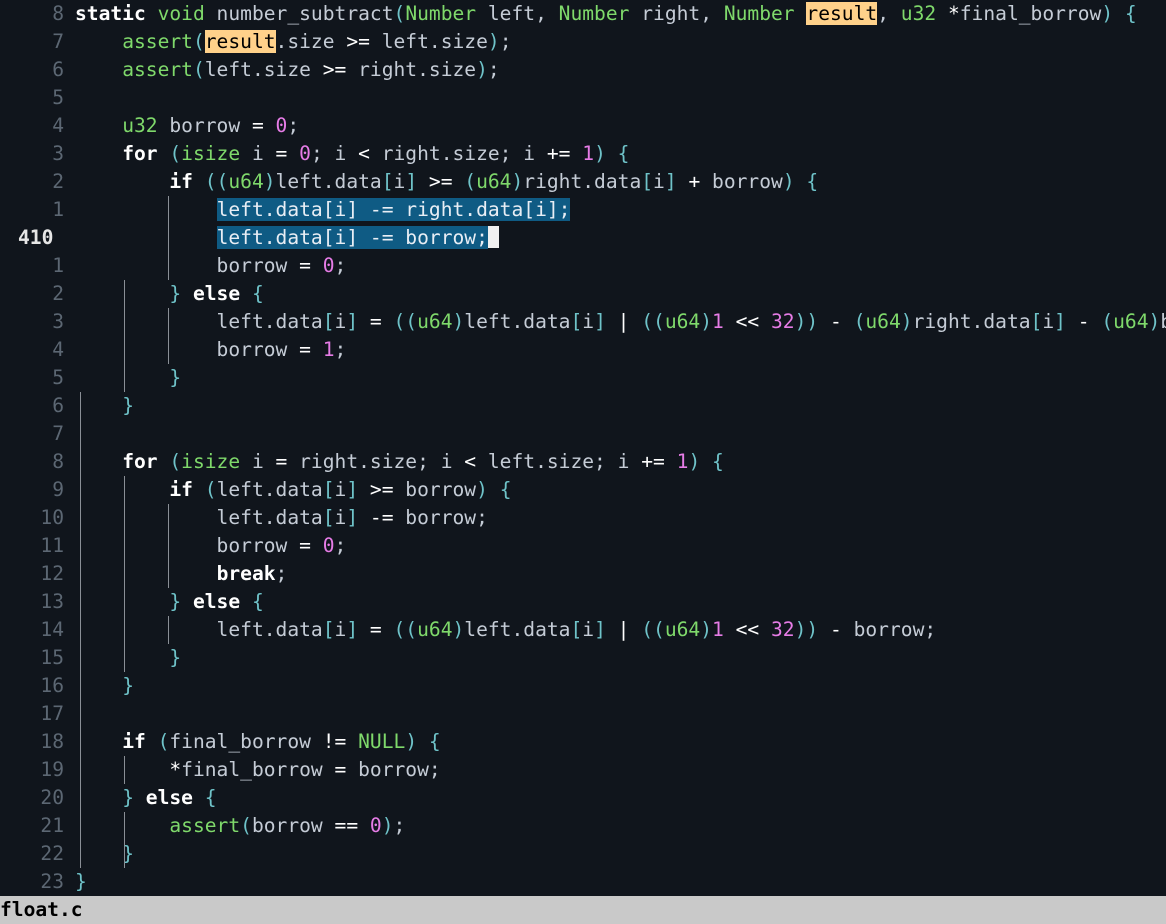  Describe the element at coordinates (583, 70) in the screenshot. I see `code-line: 6 assert(left.size >= right.size);` at that location.